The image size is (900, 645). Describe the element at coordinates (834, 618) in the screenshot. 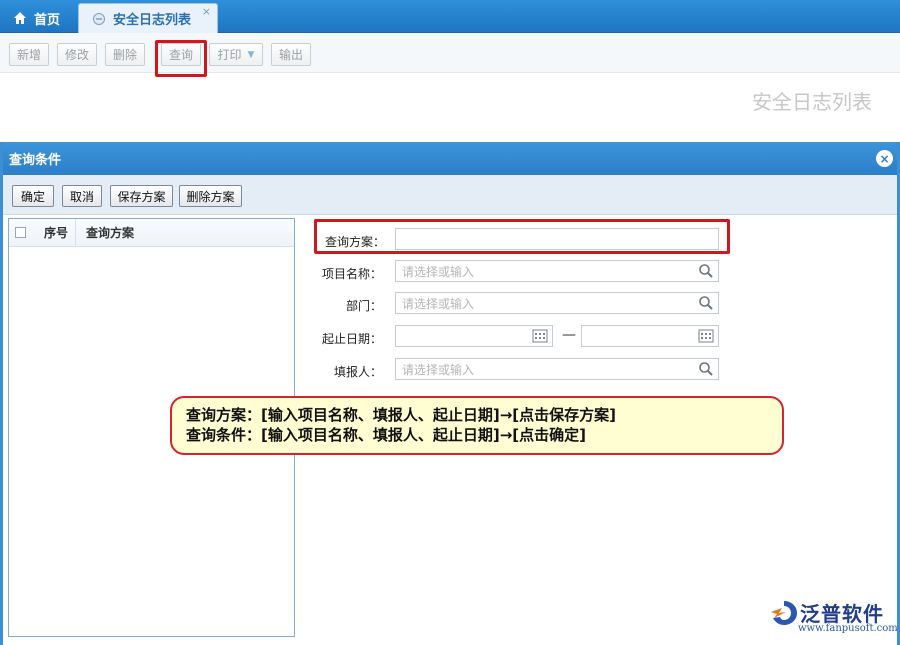

I see `fanpu-logo: 泛普软件 www.fanpusoft.com` at that location.